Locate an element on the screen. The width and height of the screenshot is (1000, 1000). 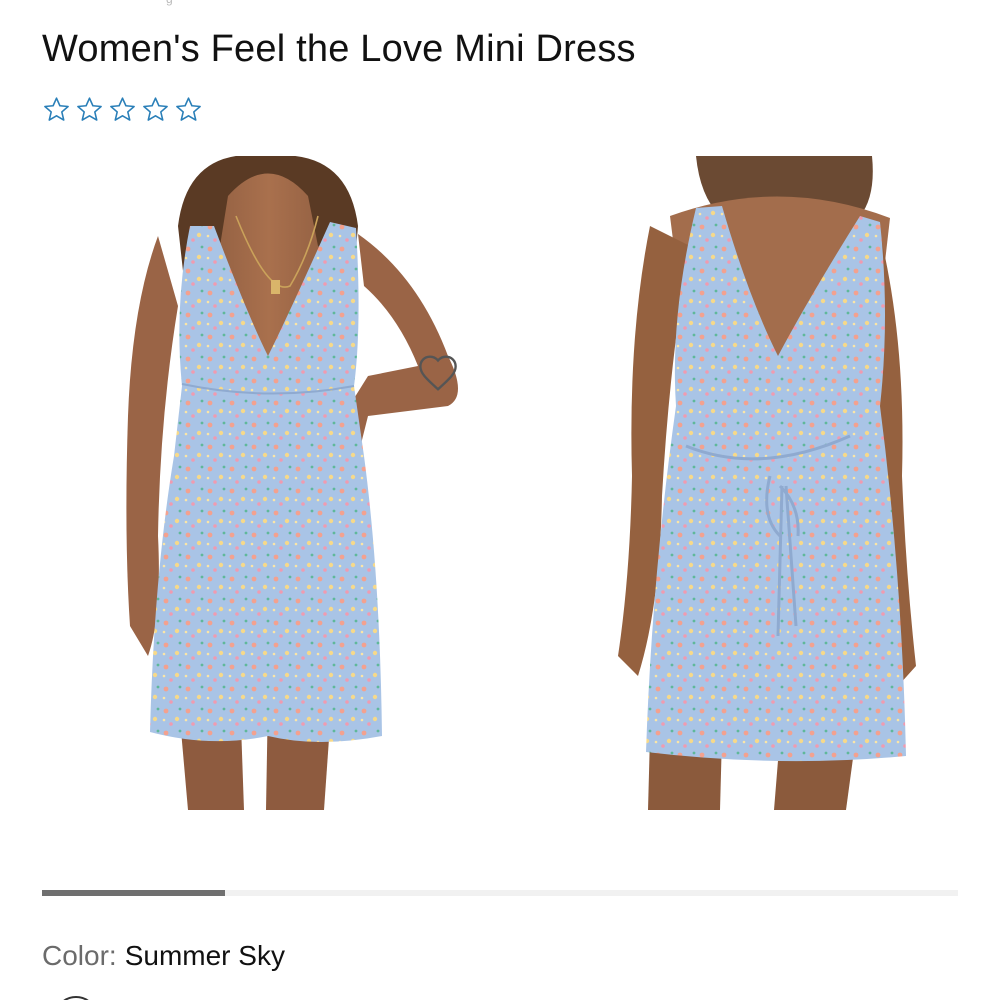
color-label: Color: is located at coordinates (79, 955).